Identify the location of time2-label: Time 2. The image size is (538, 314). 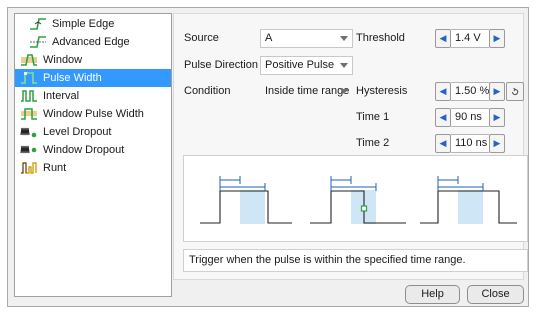
(373, 143).